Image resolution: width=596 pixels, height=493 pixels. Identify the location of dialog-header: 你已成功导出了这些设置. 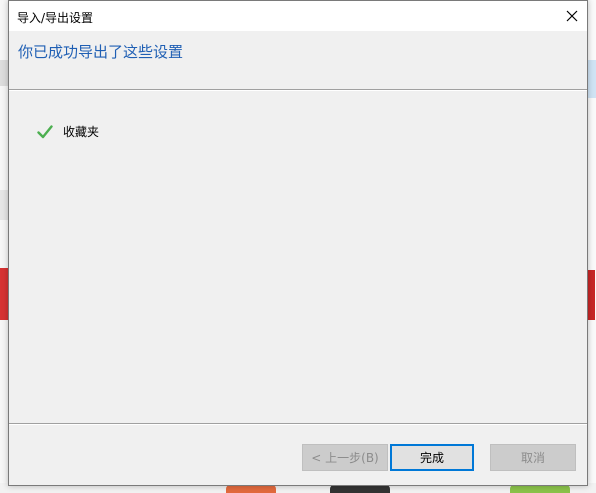
(298, 60).